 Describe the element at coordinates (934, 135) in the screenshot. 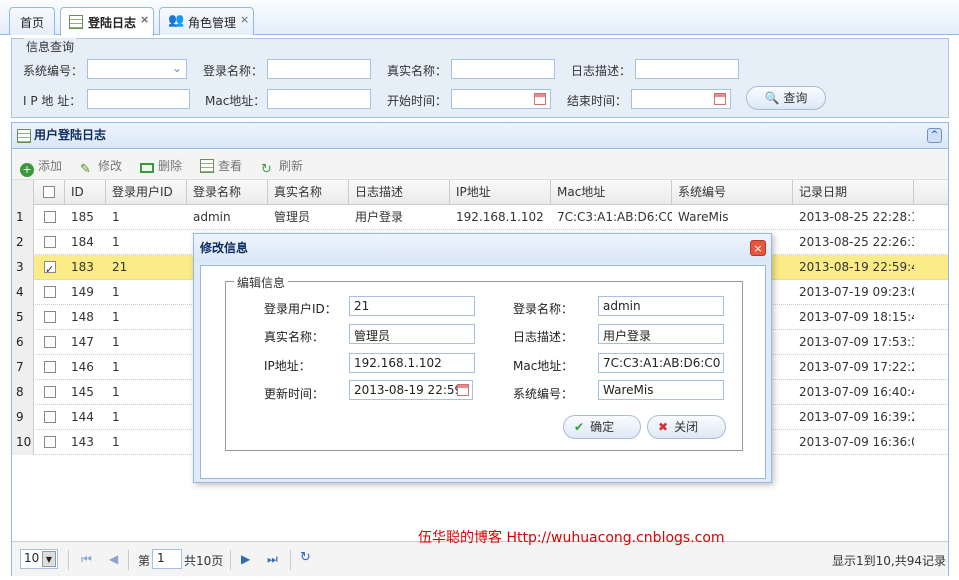

I see `collapse-icon: ^` at that location.